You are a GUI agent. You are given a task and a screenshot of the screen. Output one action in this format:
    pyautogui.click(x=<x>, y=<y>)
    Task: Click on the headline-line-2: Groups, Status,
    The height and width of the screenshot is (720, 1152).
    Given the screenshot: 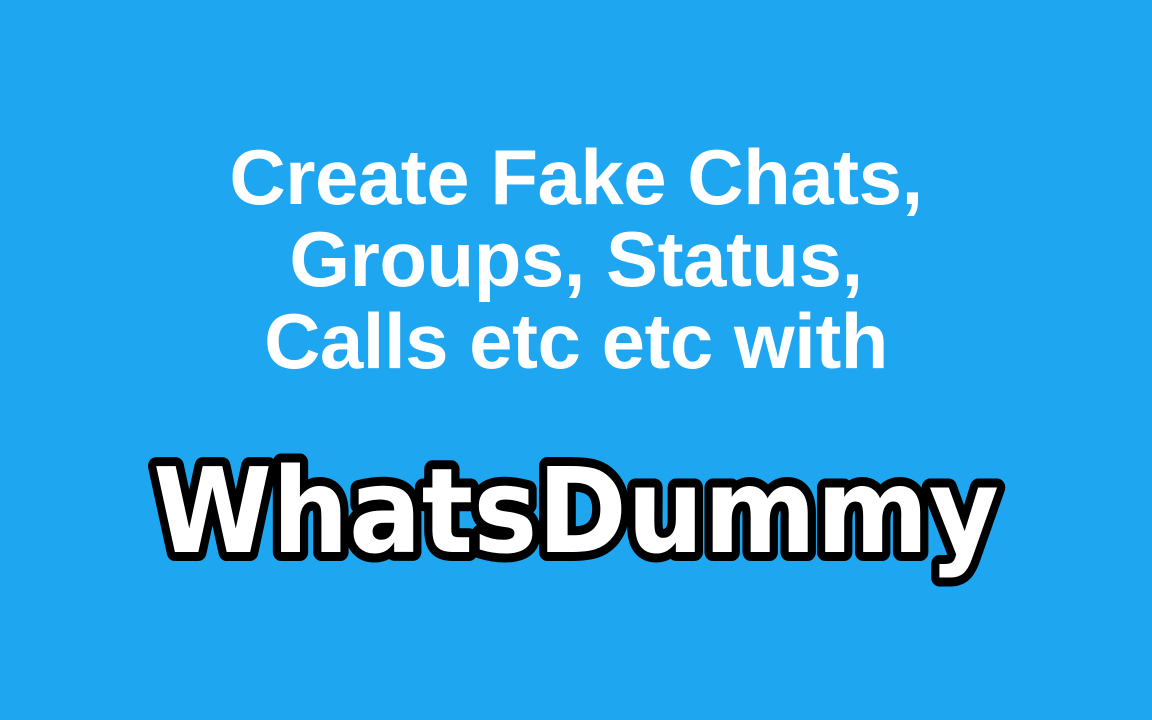 What is the action you would take?
    pyautogui.click(x=576, y=259)
    